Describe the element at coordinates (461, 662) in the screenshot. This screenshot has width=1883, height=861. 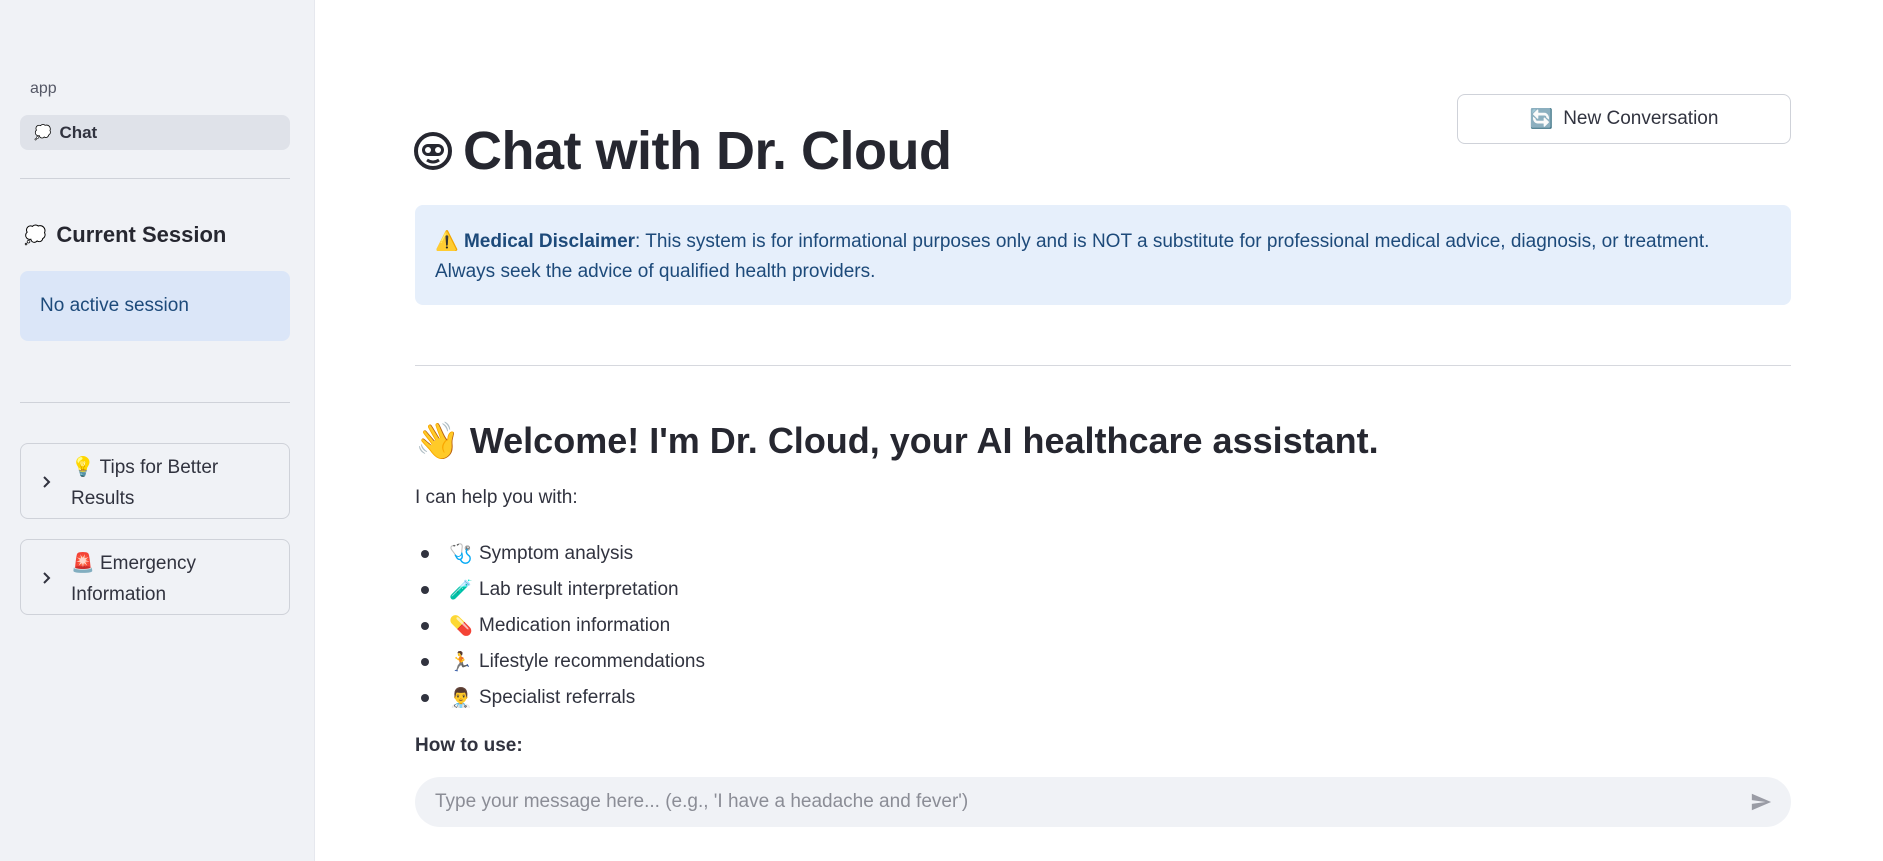
I see `runner-icon: 🏃` at that location.